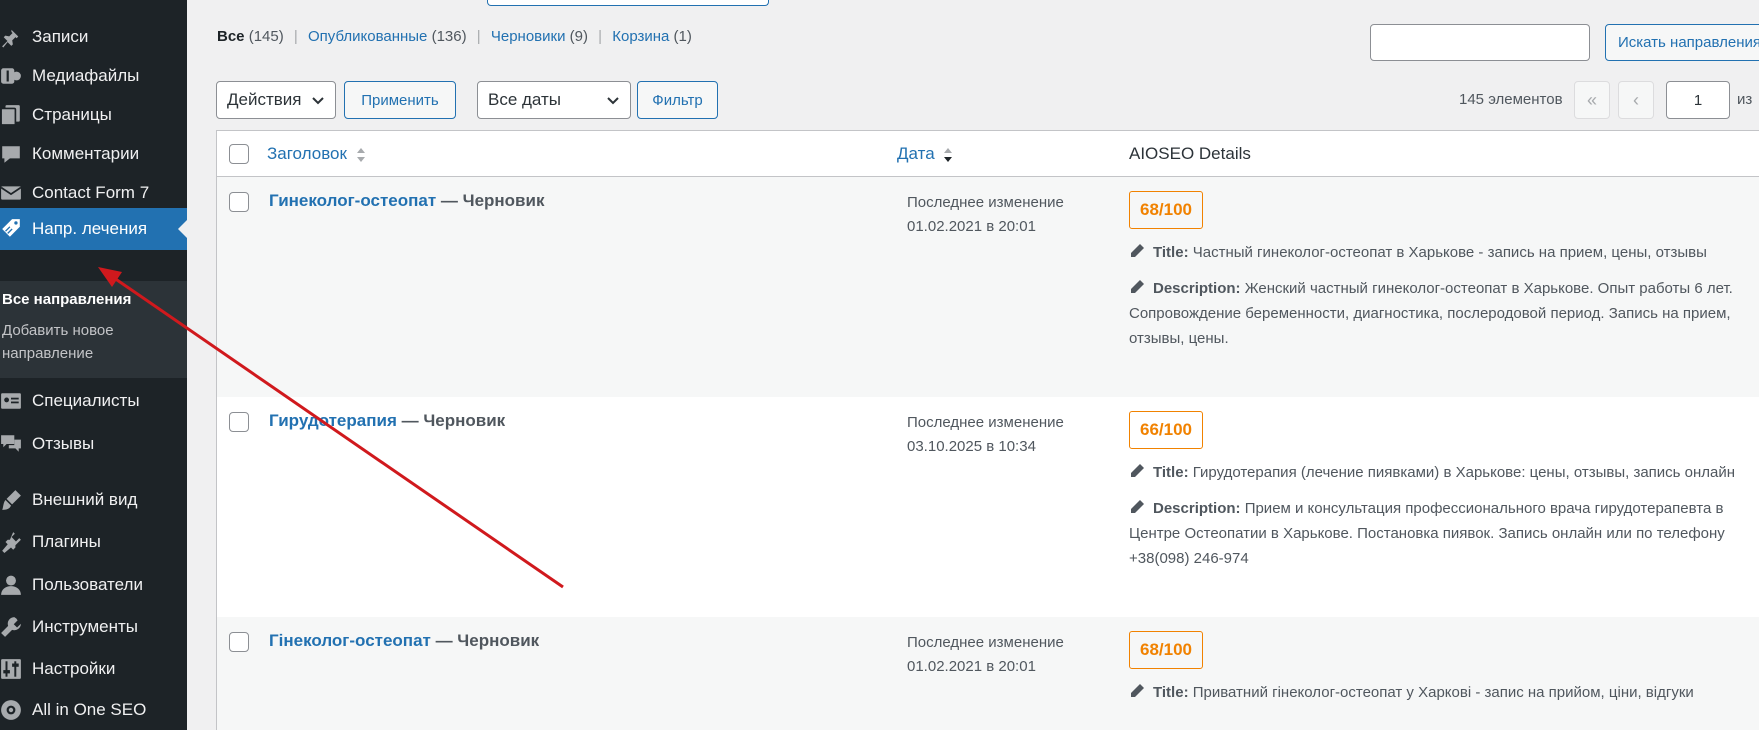  Describe the element at coordinates (85, 626) in the screenshot. I see `sidebar-item-label: Инструменты` at that location.